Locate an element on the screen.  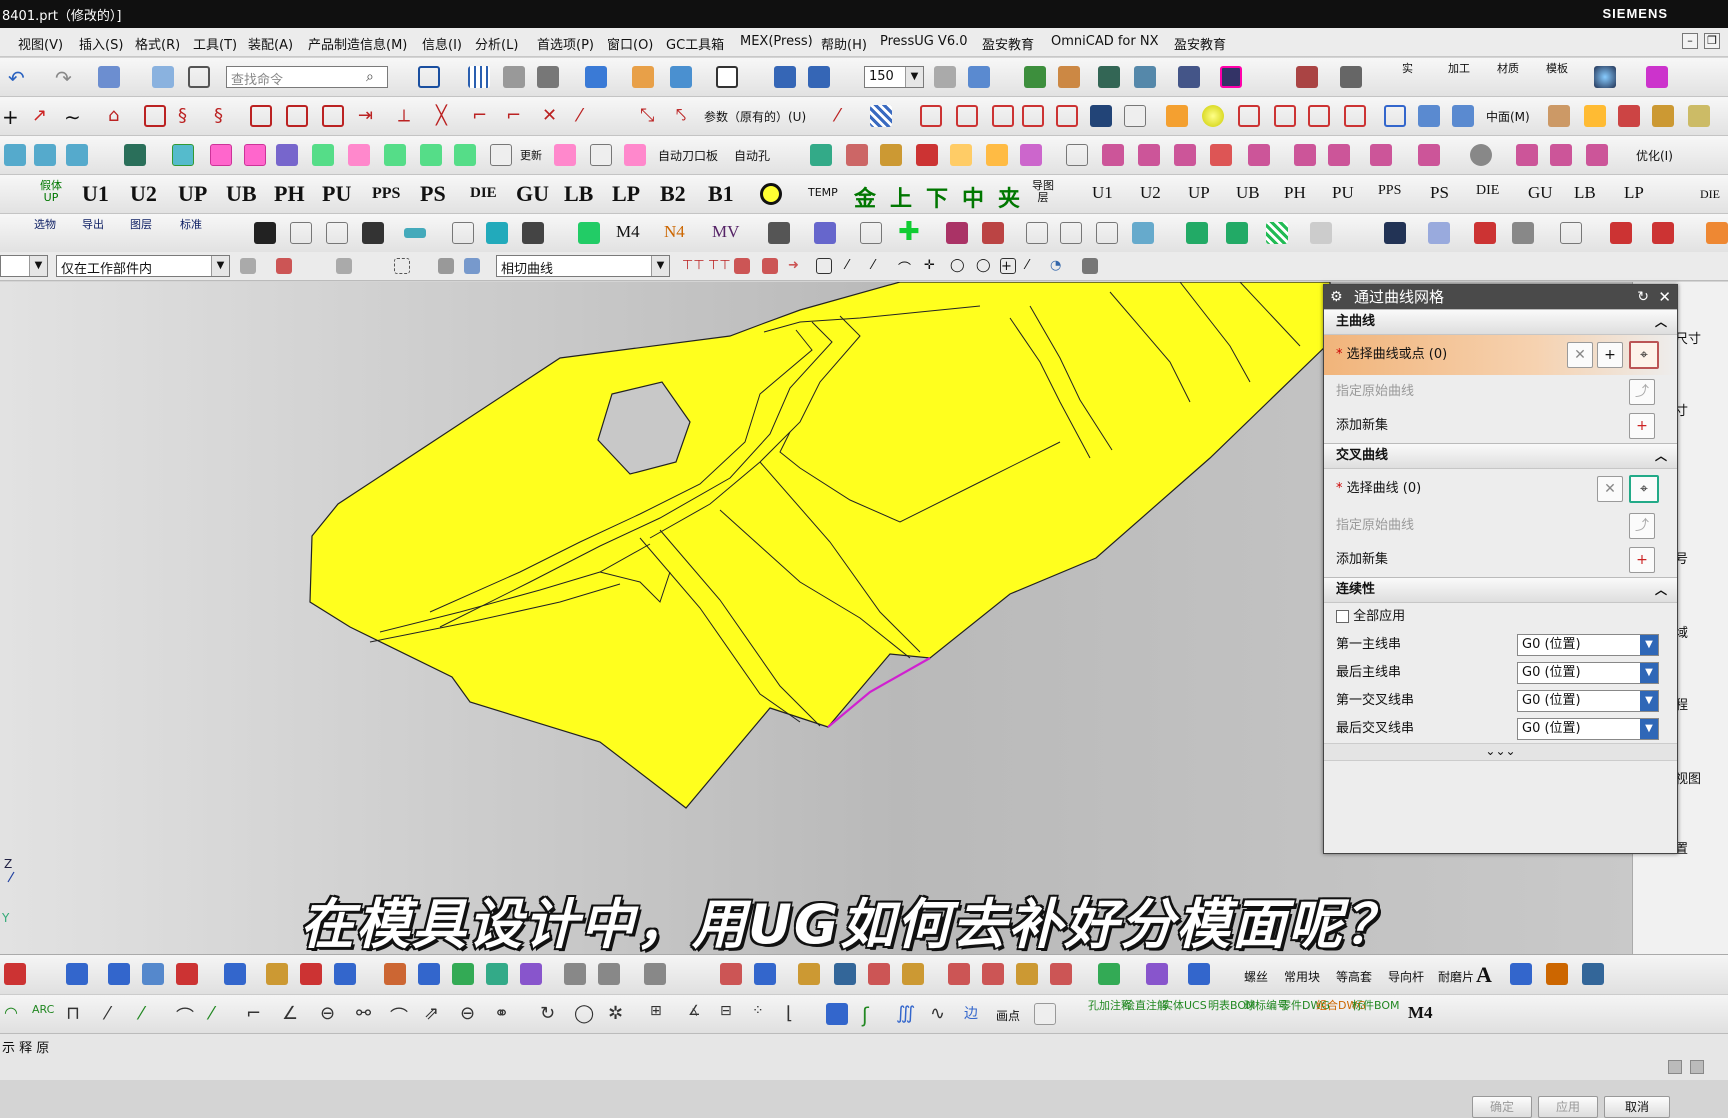
solid-ucs-icon: 实体UCS is located at coordinates (1184, 1006).